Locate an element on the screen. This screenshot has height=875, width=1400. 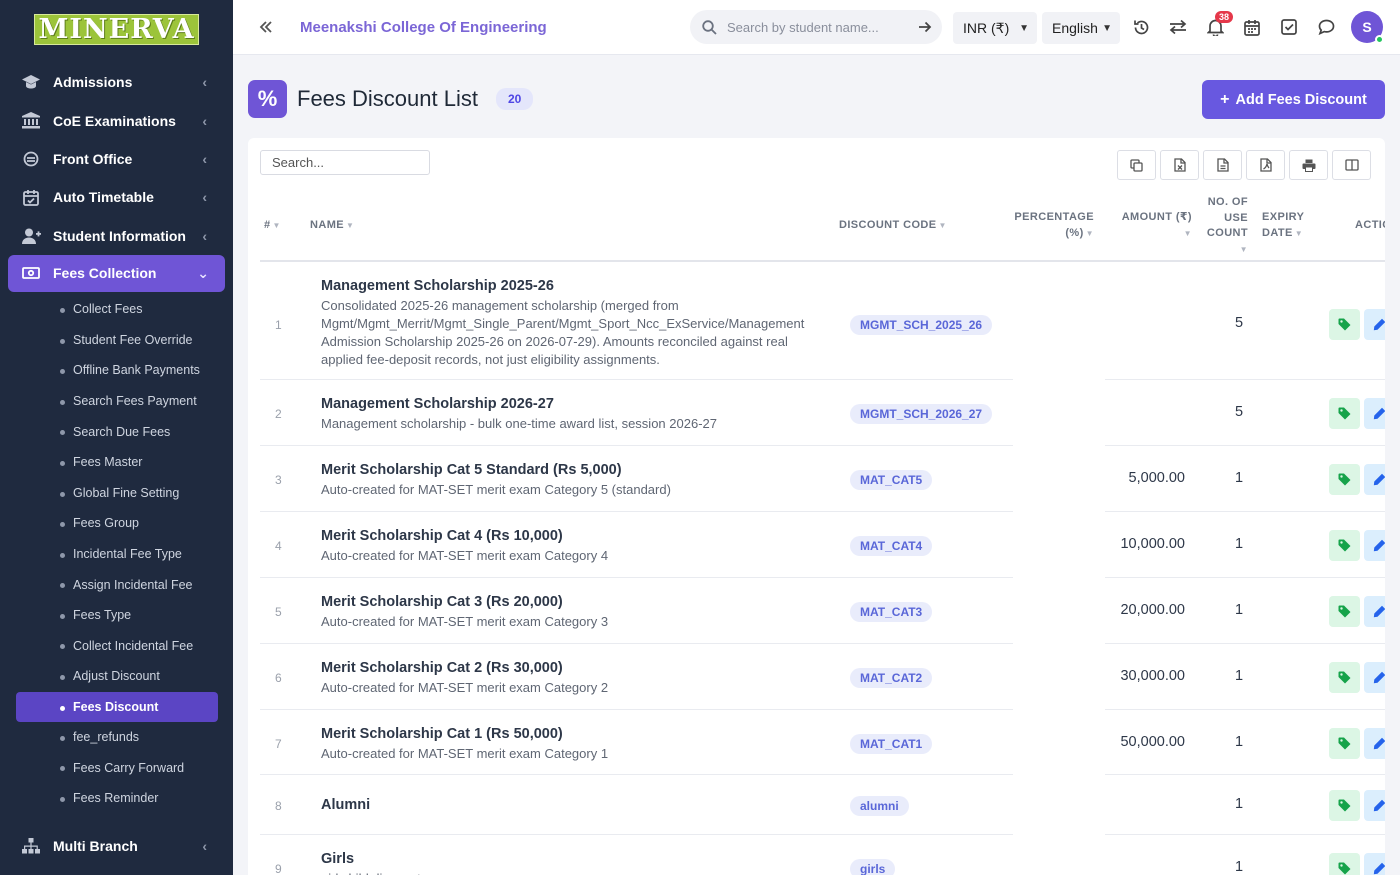
submenu-item: Fees Discount is located at coordinates (117, 706).